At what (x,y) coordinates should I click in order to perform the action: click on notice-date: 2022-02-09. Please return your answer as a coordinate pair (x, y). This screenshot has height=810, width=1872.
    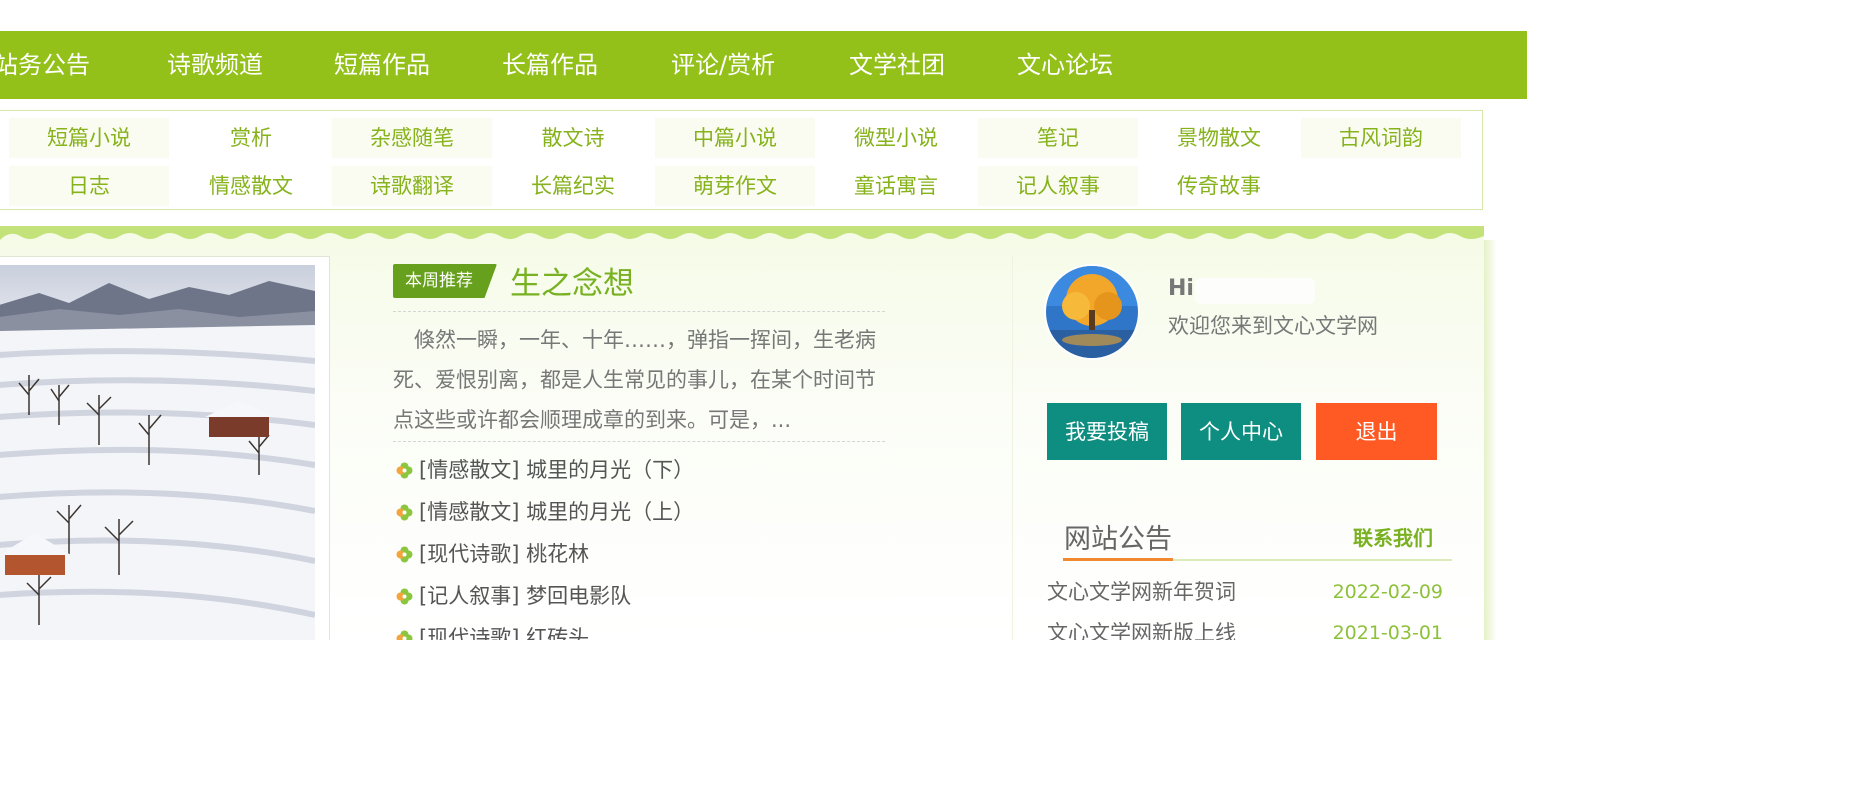
    Looking at the image, I should click on (1387, 592).